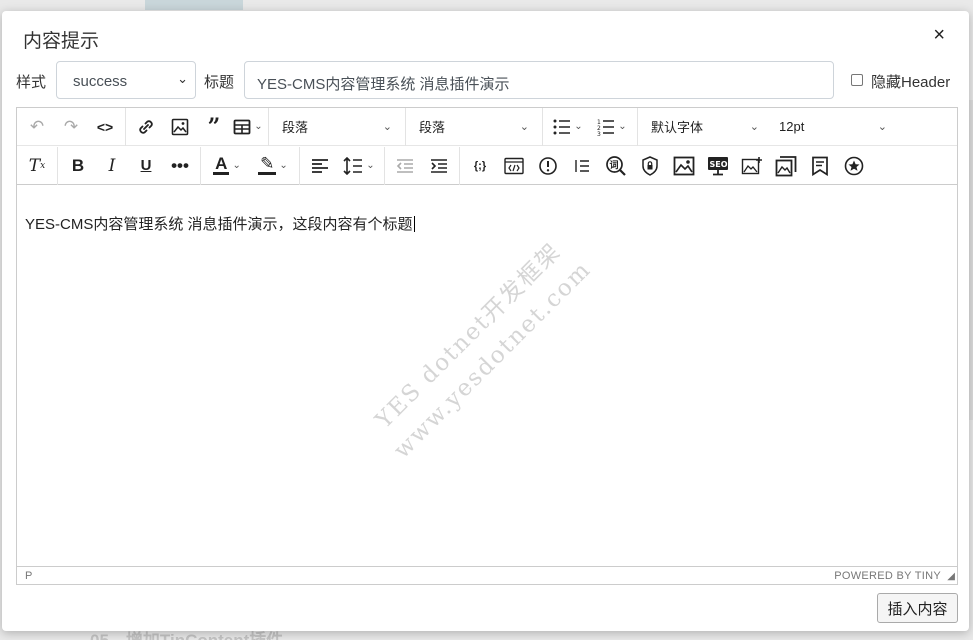 The width and height of the screenshot is (973, 640). I want to click on font-group: 默认字体 ⌄ 12pt ⌄, so click(769, 127).